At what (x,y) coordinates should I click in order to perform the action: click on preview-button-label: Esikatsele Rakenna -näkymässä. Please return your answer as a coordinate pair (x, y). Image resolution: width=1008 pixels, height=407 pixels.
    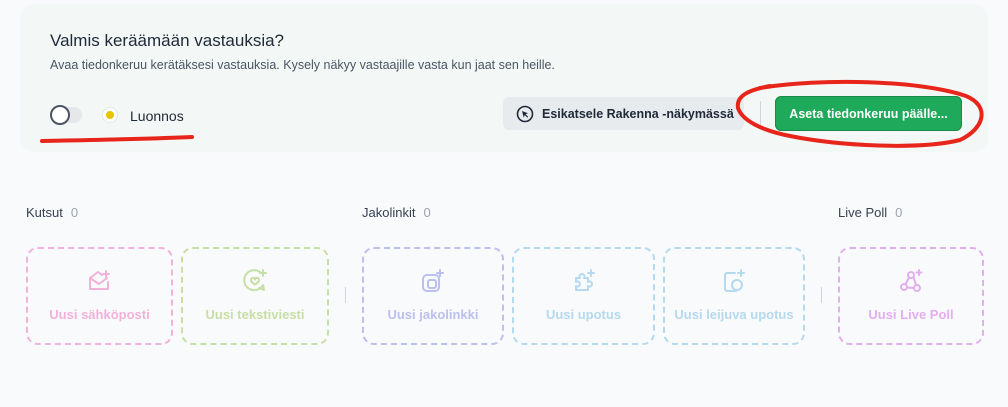
    Looking at the image, I should click on (638, 113).